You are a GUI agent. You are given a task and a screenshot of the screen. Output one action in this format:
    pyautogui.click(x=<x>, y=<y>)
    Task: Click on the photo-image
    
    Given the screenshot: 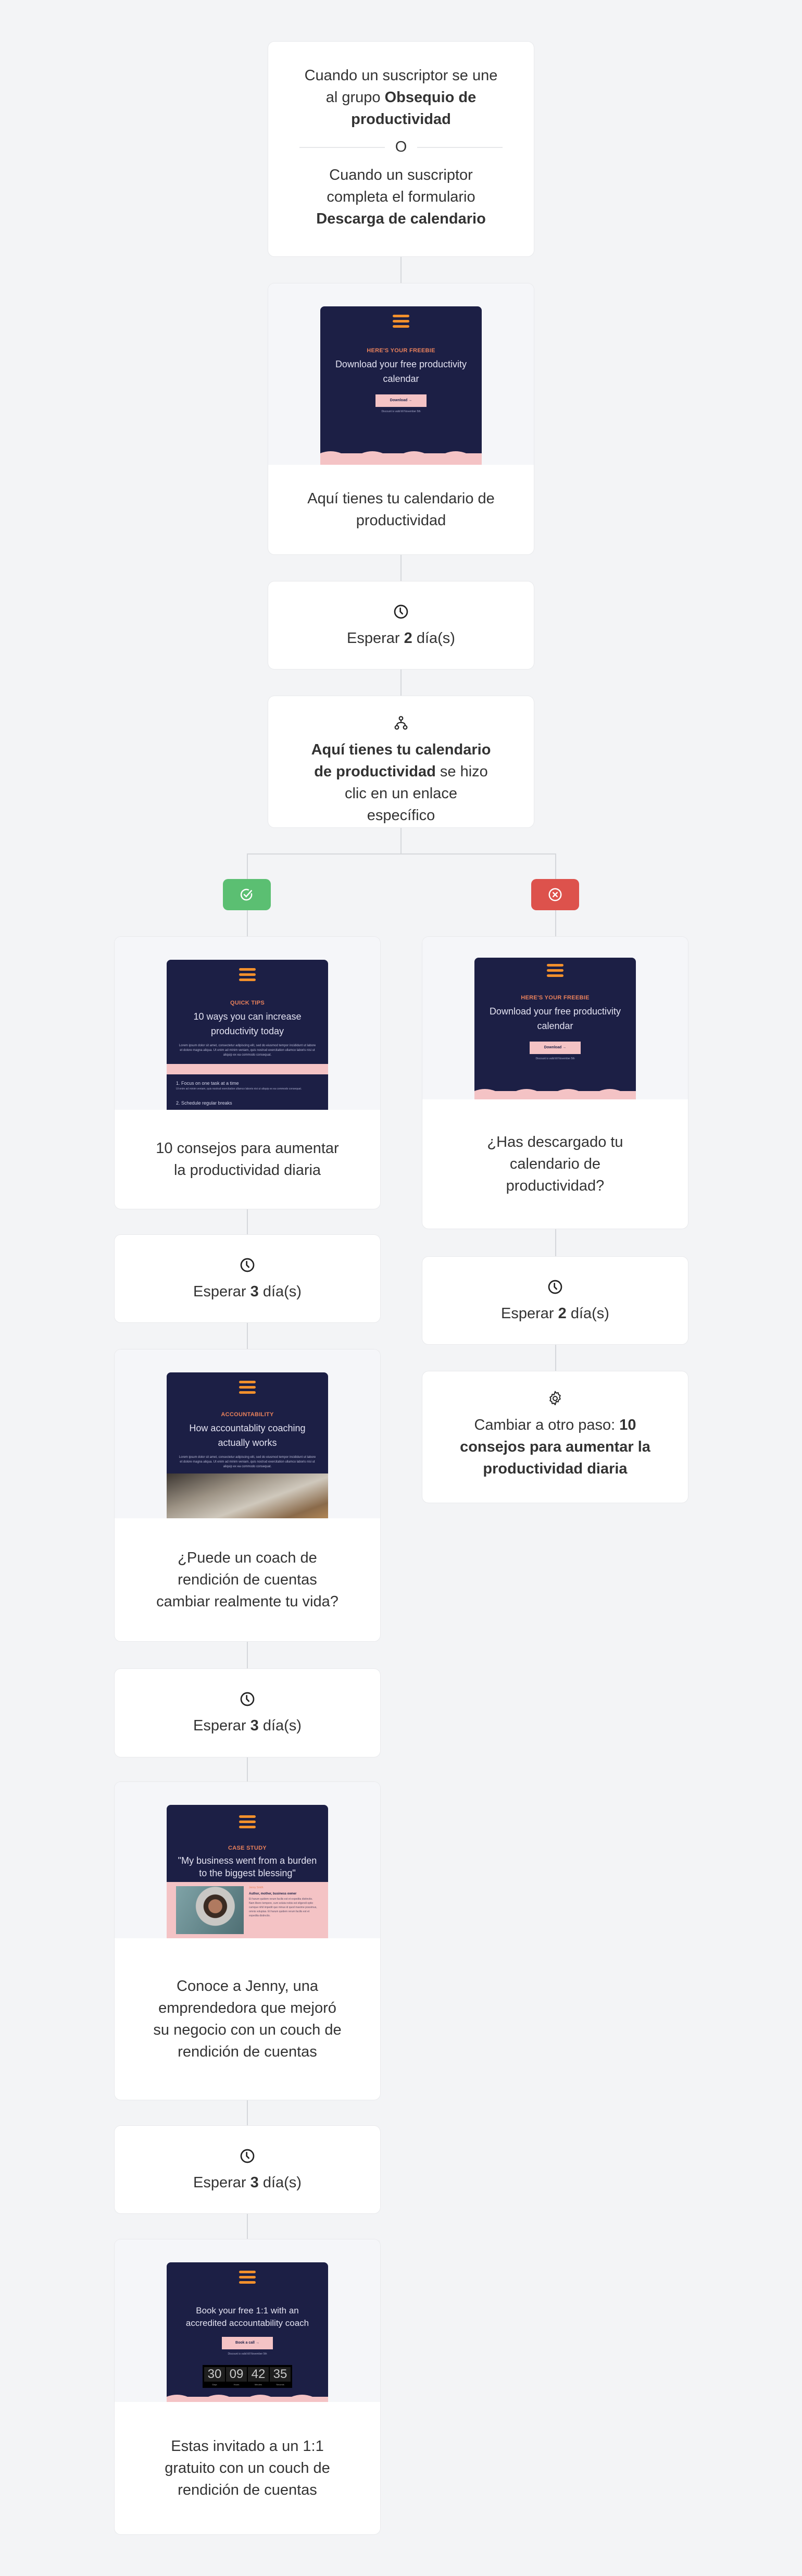 What is the action you would take?
    pyautogui.click(x=247, y=1496)
    